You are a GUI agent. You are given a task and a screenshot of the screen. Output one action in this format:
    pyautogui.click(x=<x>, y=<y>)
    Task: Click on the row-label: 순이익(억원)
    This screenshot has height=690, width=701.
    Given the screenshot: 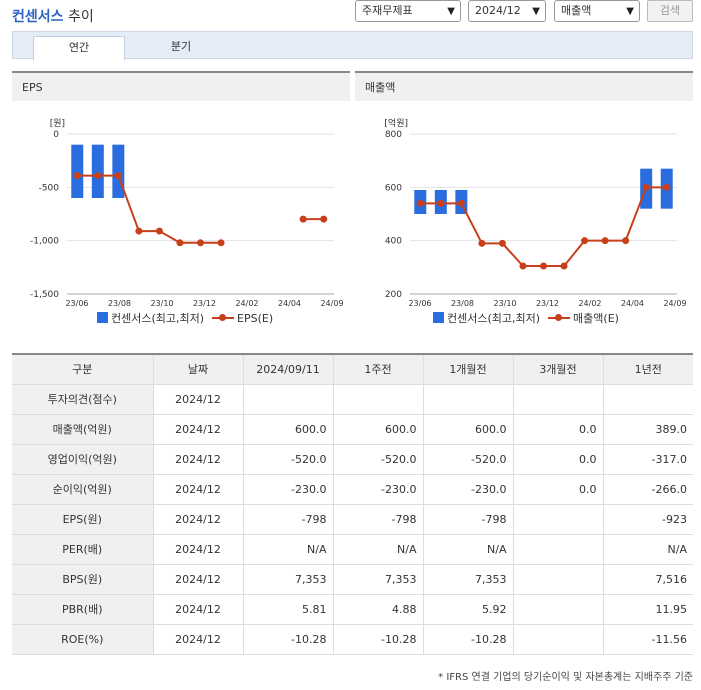 What is the action you would take?
    pyautogui.click(x=82, y=489)
    